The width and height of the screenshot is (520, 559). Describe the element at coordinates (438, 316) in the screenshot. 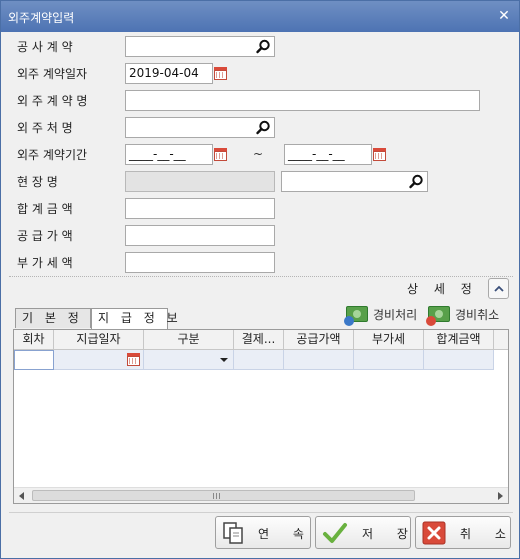

I see `money-cancel-icon` at that location.